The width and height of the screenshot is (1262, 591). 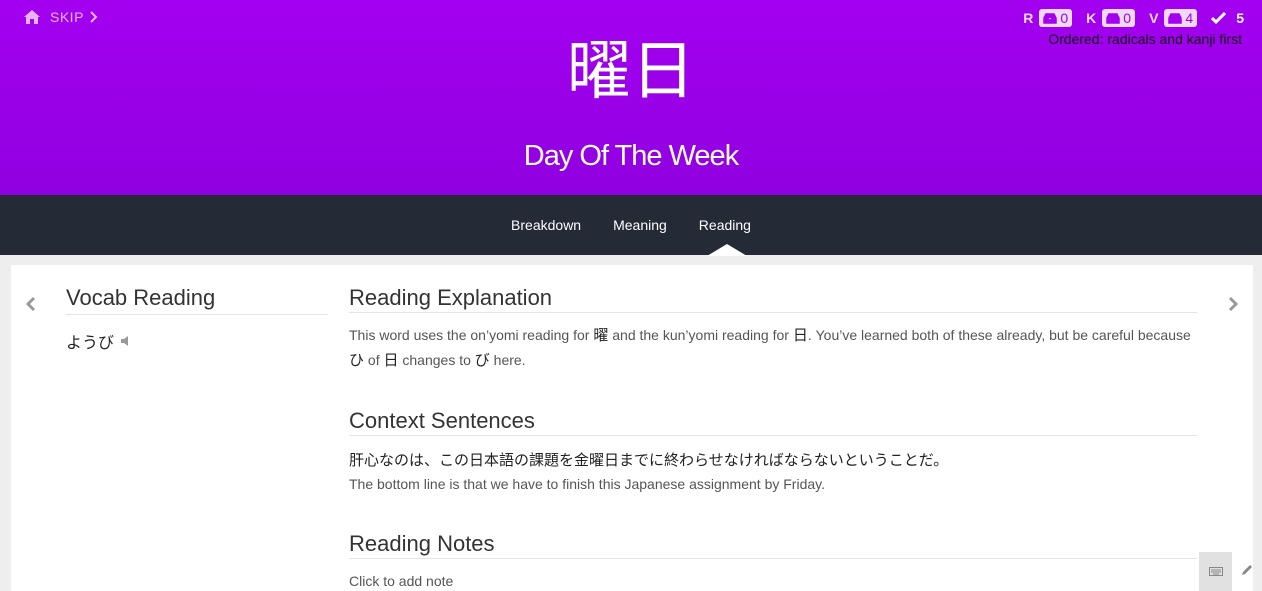 I want to click on completed-stat: 5, so click(x=1227, y=18).